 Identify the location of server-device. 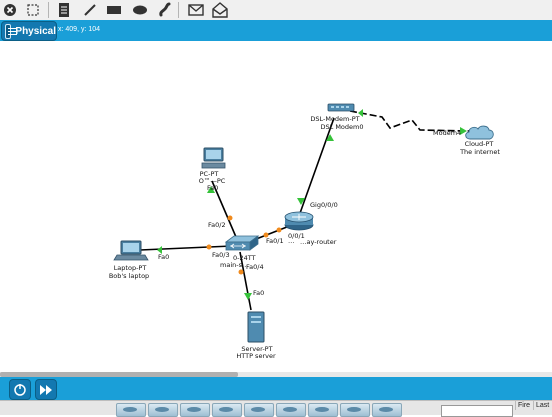
(256, 327).